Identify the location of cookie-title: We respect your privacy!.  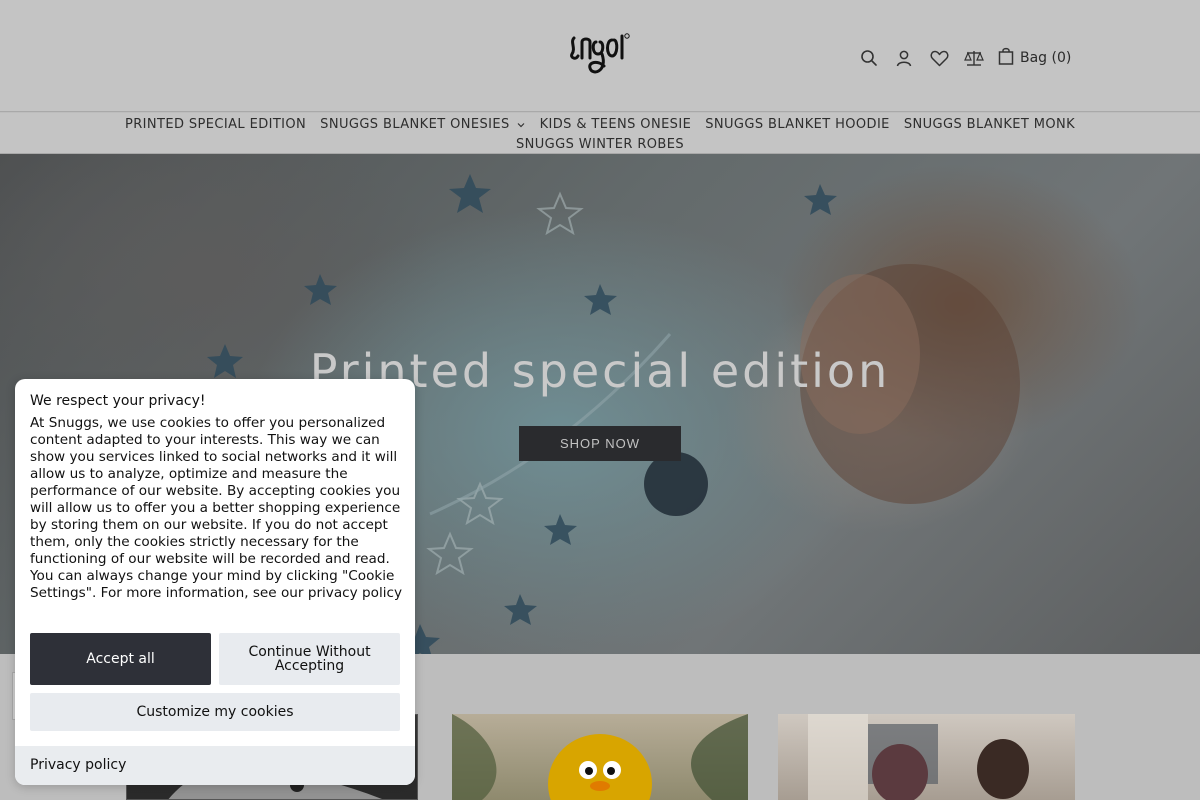
(118, 401).